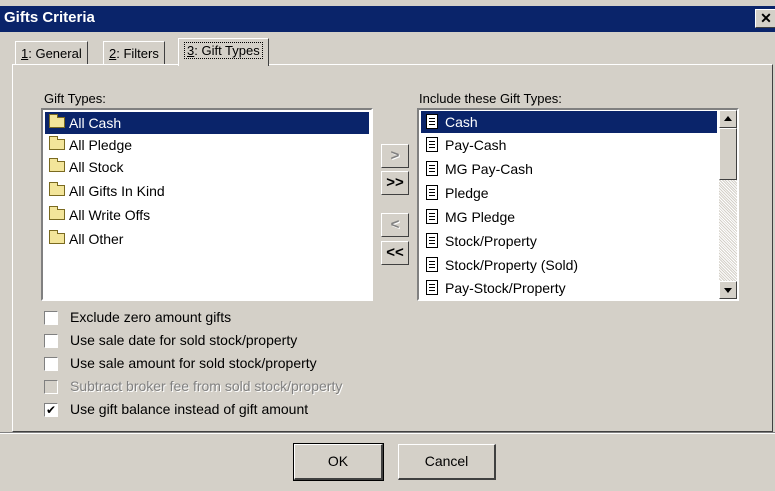 The width and height of the screenshot is (775, 491). What do you see at coordinates (55, 53) in the screenshot?
I see `tab-general-label: : General` at bounding box center [55, 53].